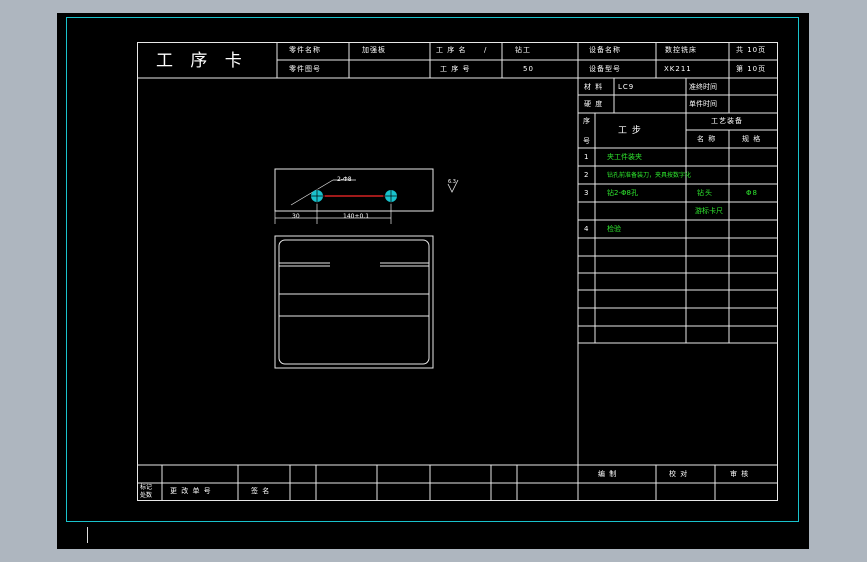 This screenshot has height=562, width=867. What do you see at coordinates (703, 104) in the screenshot?
I see `unit-time-label: 单件时间` at bounding box center [703, 104].